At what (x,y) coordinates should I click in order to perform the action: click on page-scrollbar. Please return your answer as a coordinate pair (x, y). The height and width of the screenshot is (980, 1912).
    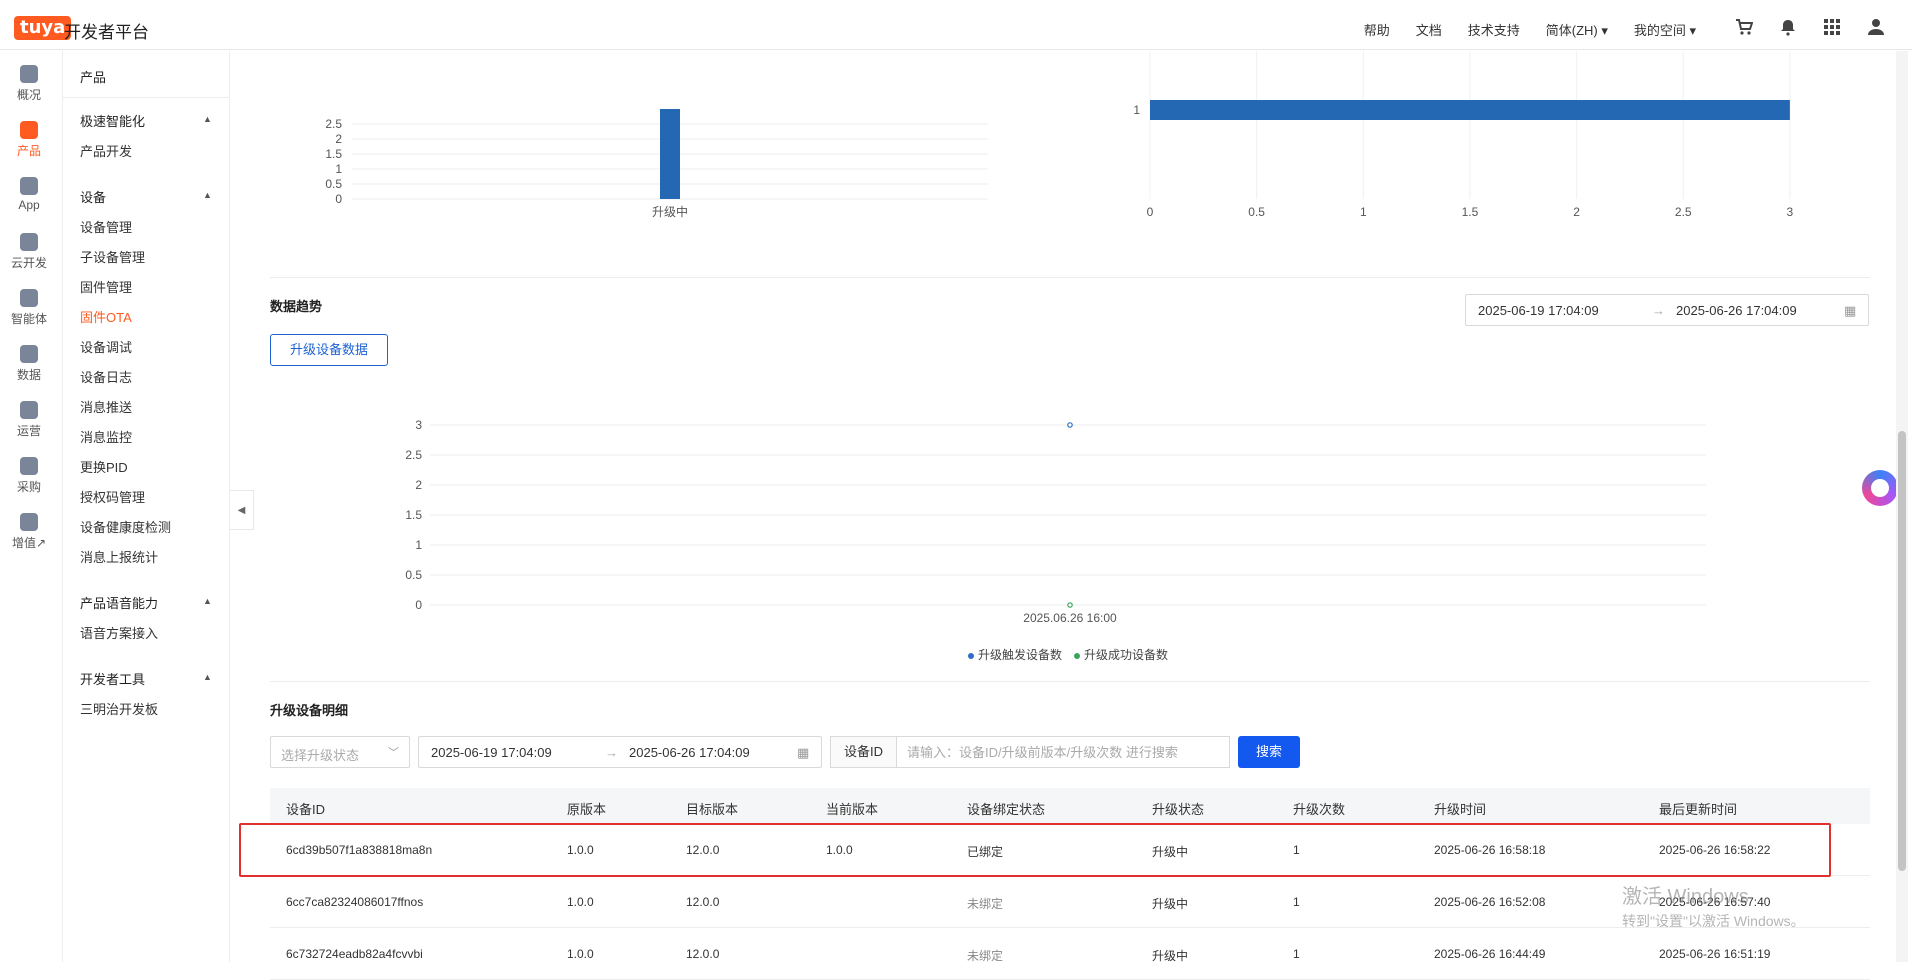
    Looking at the image, I should click on (1902, 506).